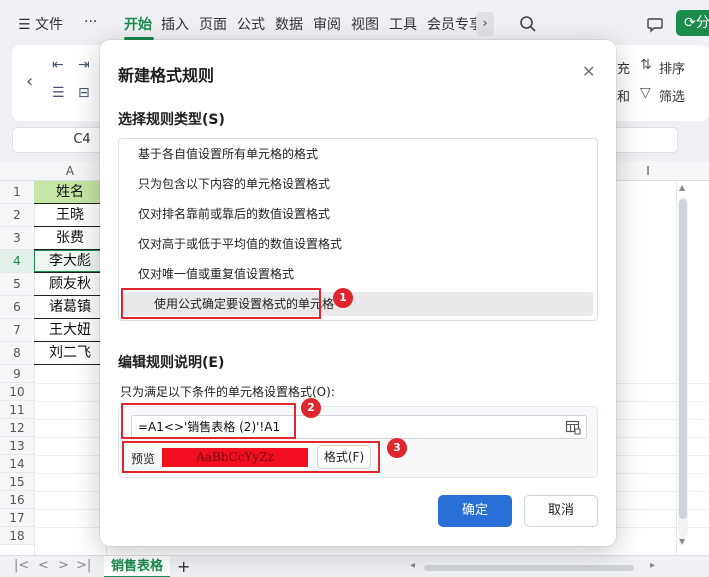 The width and height of the screenshot is (709, 577). Describe the element at coordinates (227, 392) in the screenshot. I see `condition-label: 只为满足以下条件的单元格设置格式(O):` at that location.